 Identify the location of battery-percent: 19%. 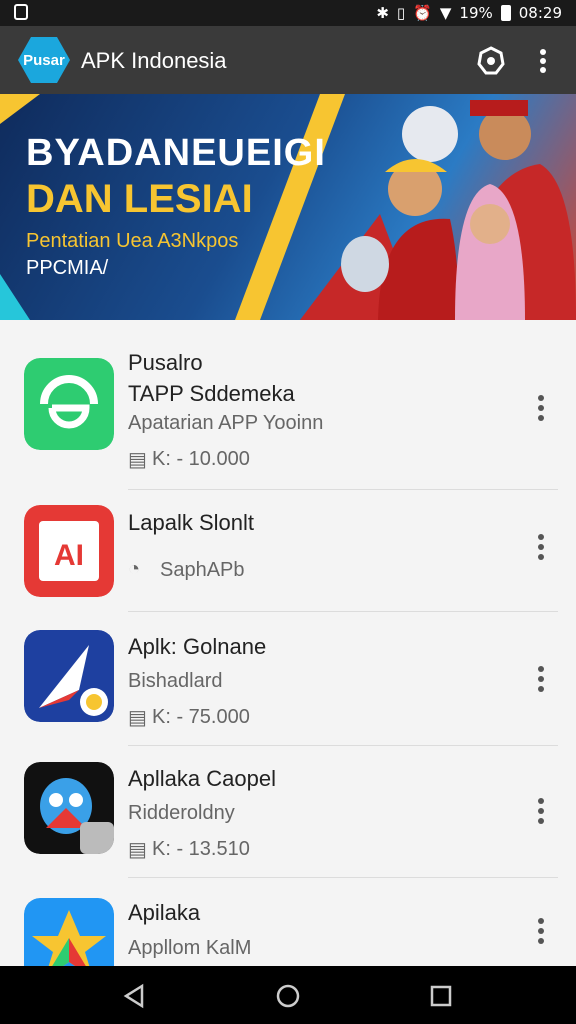
(476, 13).